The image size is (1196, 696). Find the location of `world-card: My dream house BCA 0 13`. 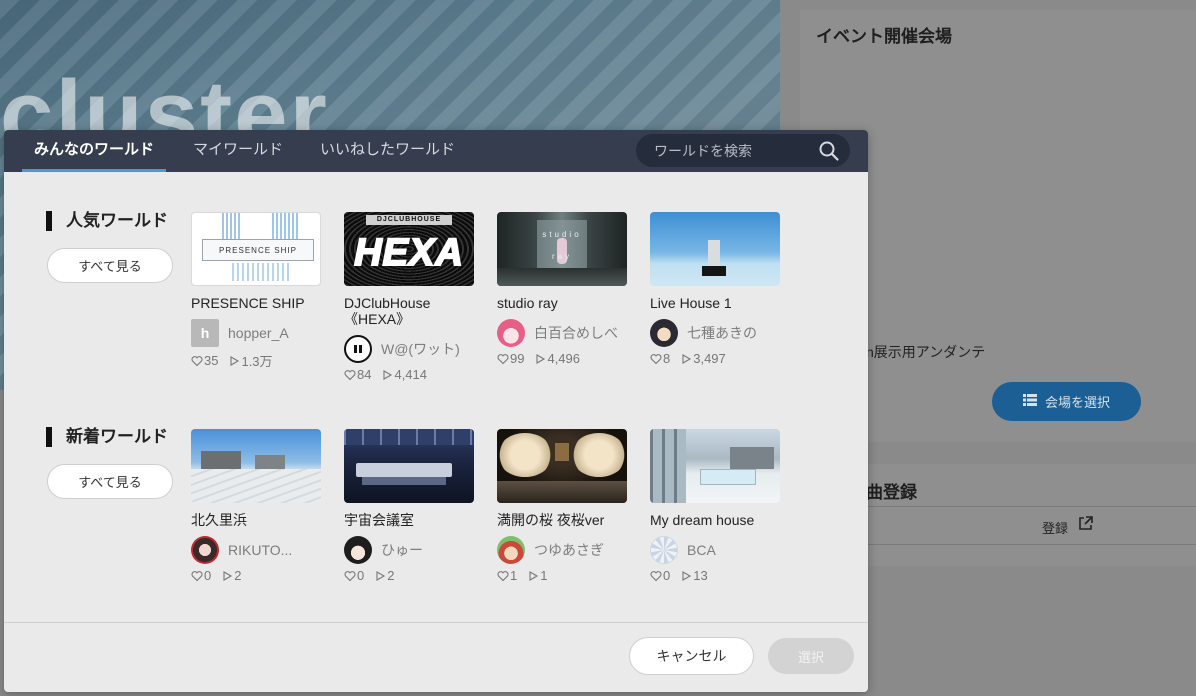

world-card: My dream house BCA 0 13 is located at coordinates (716, 506).